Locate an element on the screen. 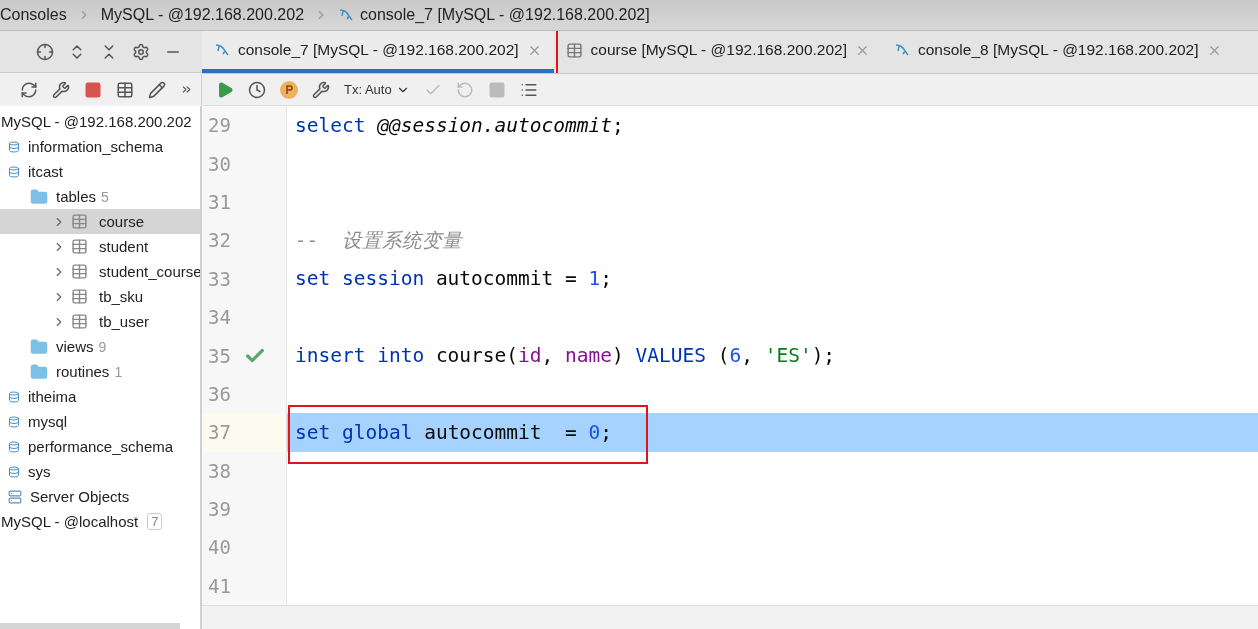  tree-item: tb_user is located at coordinates (100, 321).